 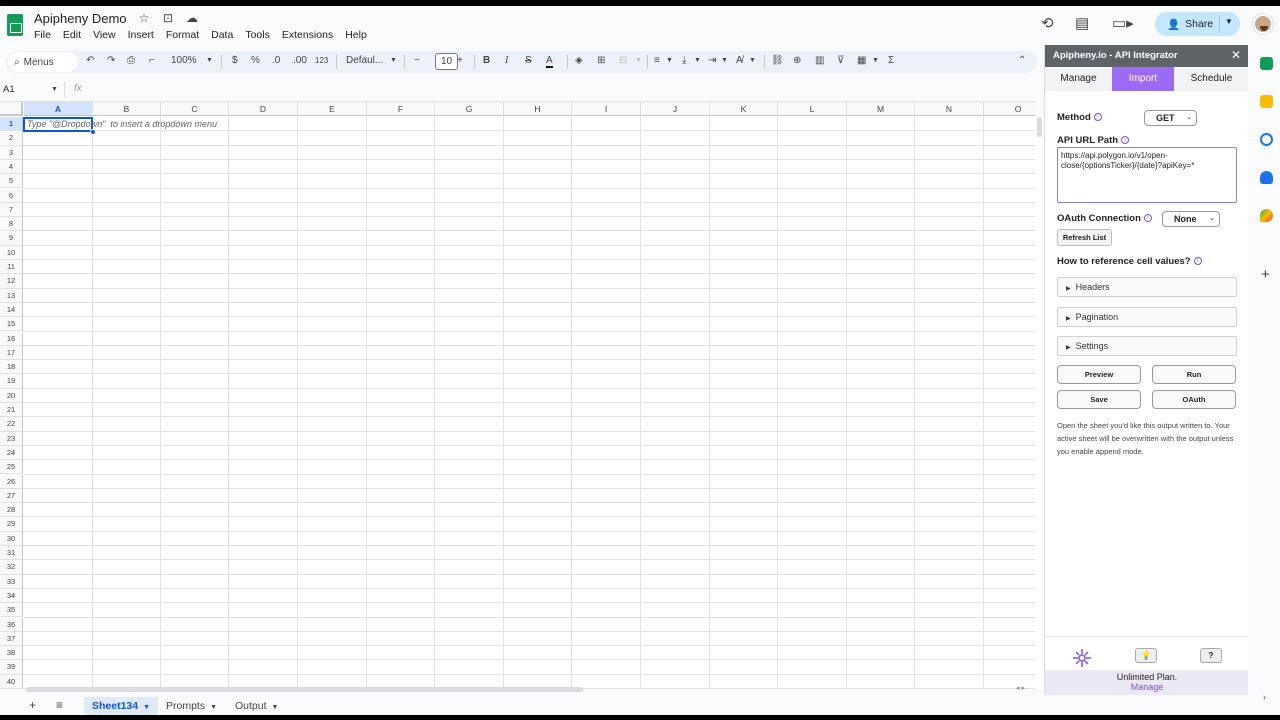 What do you see at coordinates (724, 60) in the screenshot?
I see `wrap-caret-icon: ▼` at bounding box center [724, 60].